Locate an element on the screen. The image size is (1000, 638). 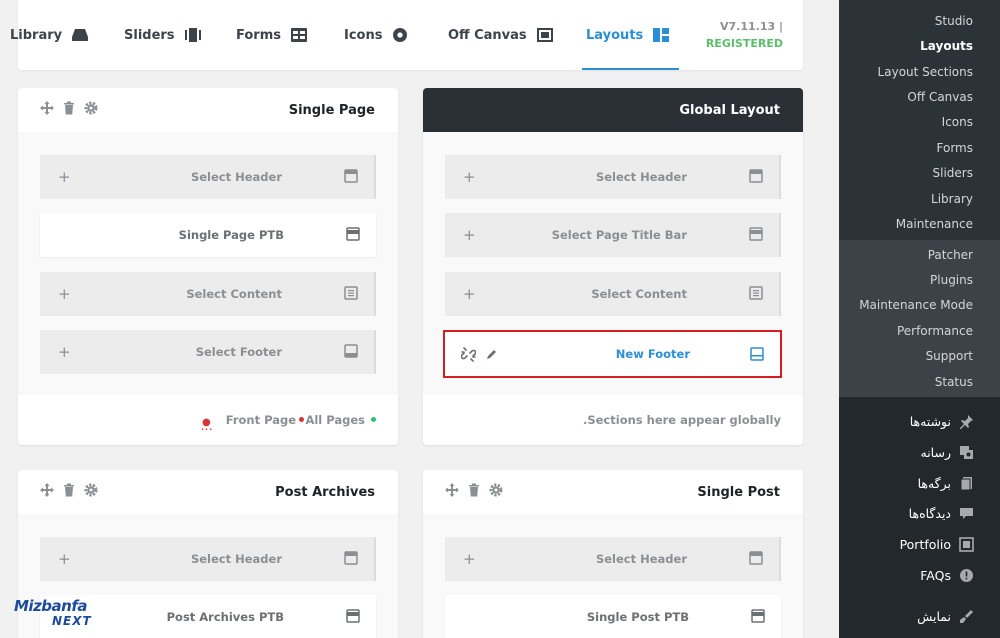
sidebar-item-maintenance: Maintenance is located at coordinates (934, 224).